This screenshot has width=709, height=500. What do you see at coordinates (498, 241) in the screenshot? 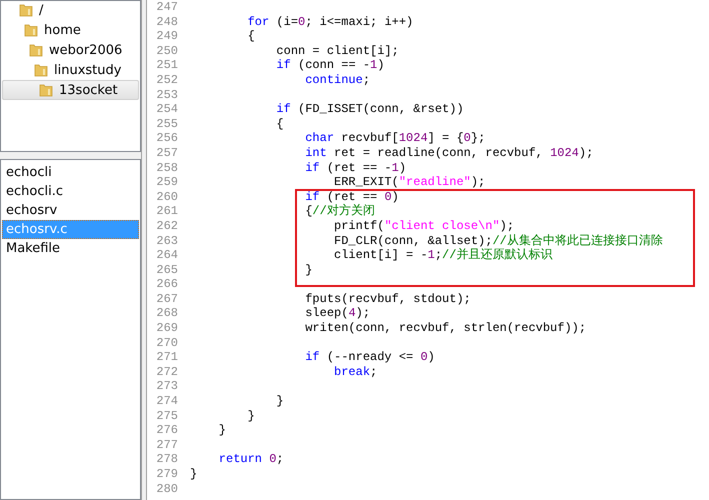
I see `code-line: FD_CLR(conn, &allset);//从集合中将此已连接接口清除` at bounding box center [498, 241].